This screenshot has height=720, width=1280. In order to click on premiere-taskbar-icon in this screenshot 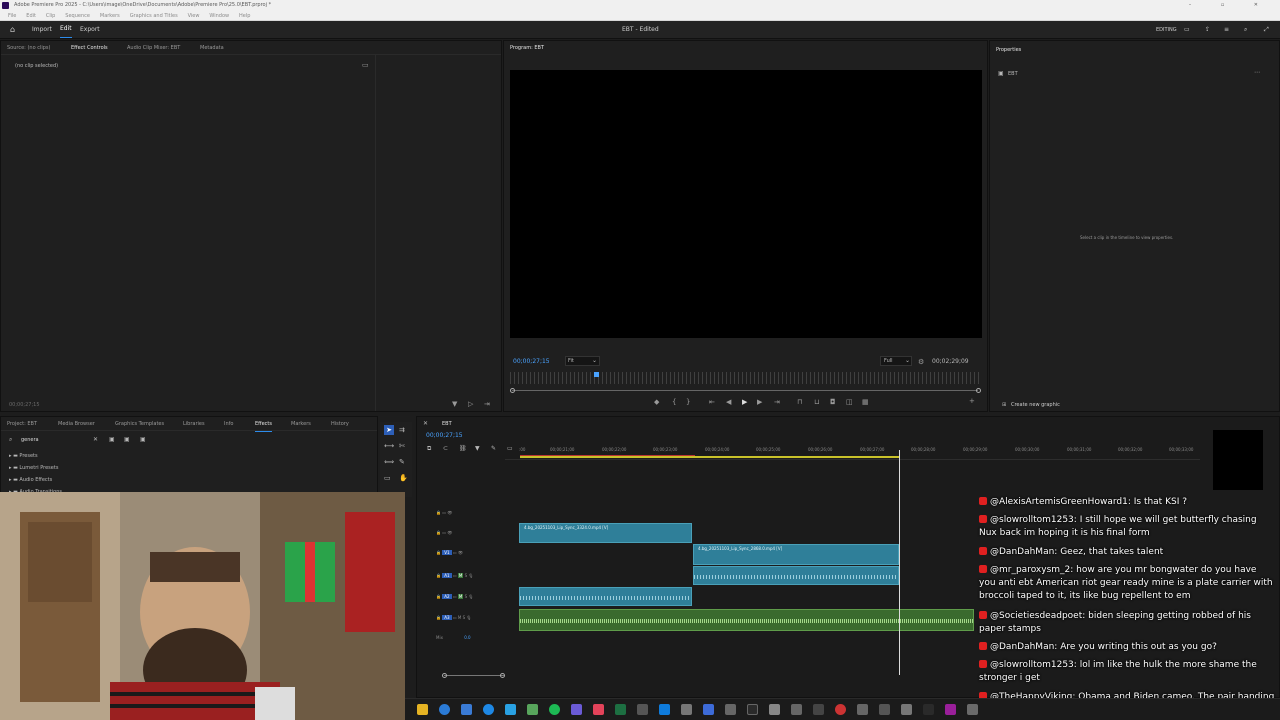, I will do `click(950, 709)`.